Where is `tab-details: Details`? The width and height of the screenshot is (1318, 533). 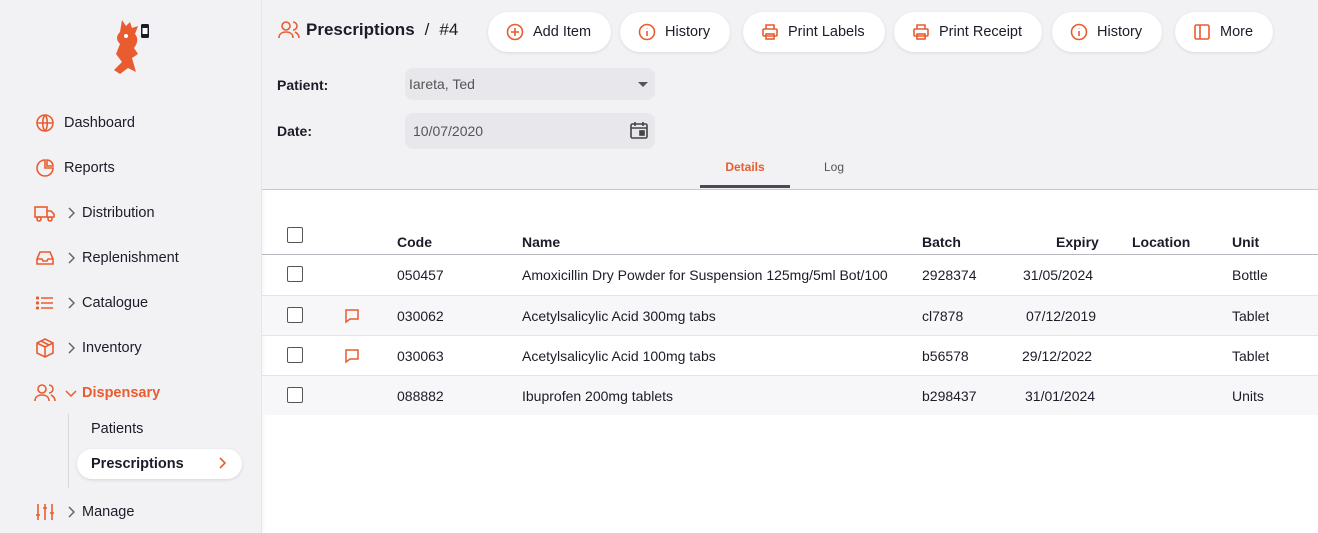 tab-details: Details is located at coordinates (745, 174).